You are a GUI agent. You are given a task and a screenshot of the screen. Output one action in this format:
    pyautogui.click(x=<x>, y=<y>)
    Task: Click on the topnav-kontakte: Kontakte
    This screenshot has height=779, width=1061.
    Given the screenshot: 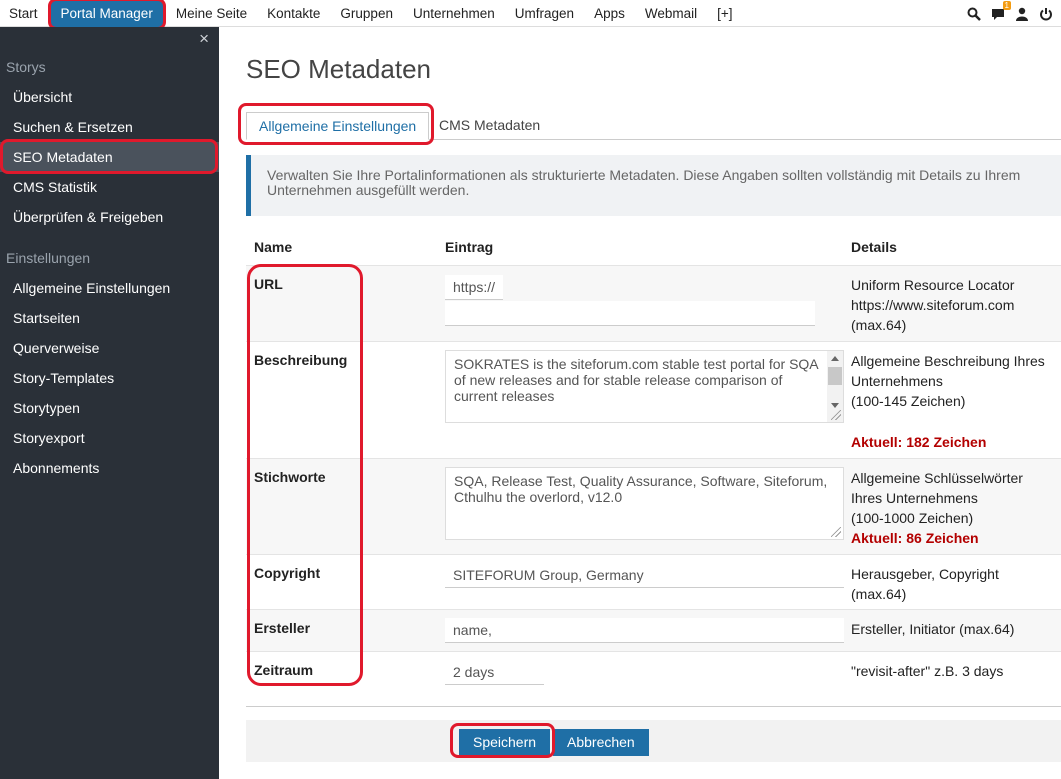 What is the action you would take?
    pyautogui.click(x=293, y=13)
    